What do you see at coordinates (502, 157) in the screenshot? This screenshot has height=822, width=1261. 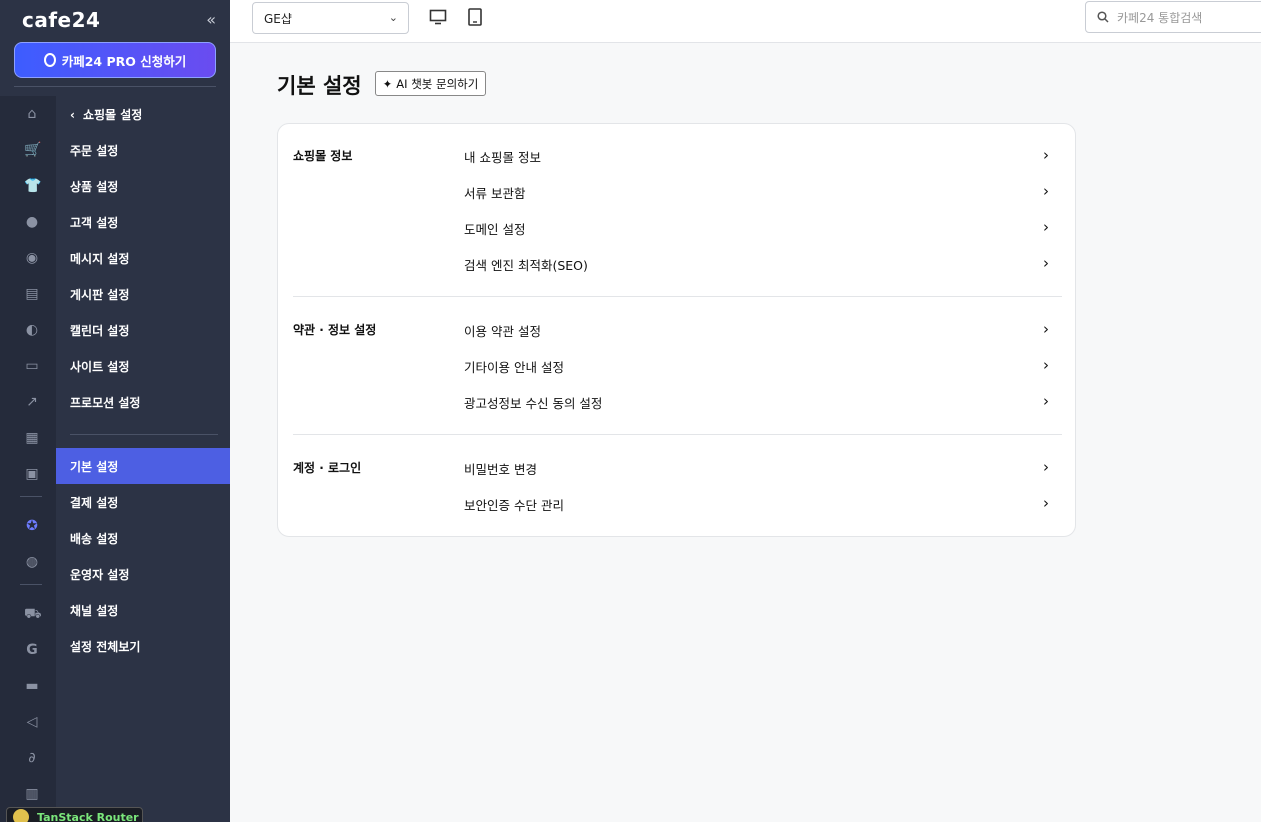 I see `link-label: 내 쇼핑몰 정보` at bounding box center [502, 157].